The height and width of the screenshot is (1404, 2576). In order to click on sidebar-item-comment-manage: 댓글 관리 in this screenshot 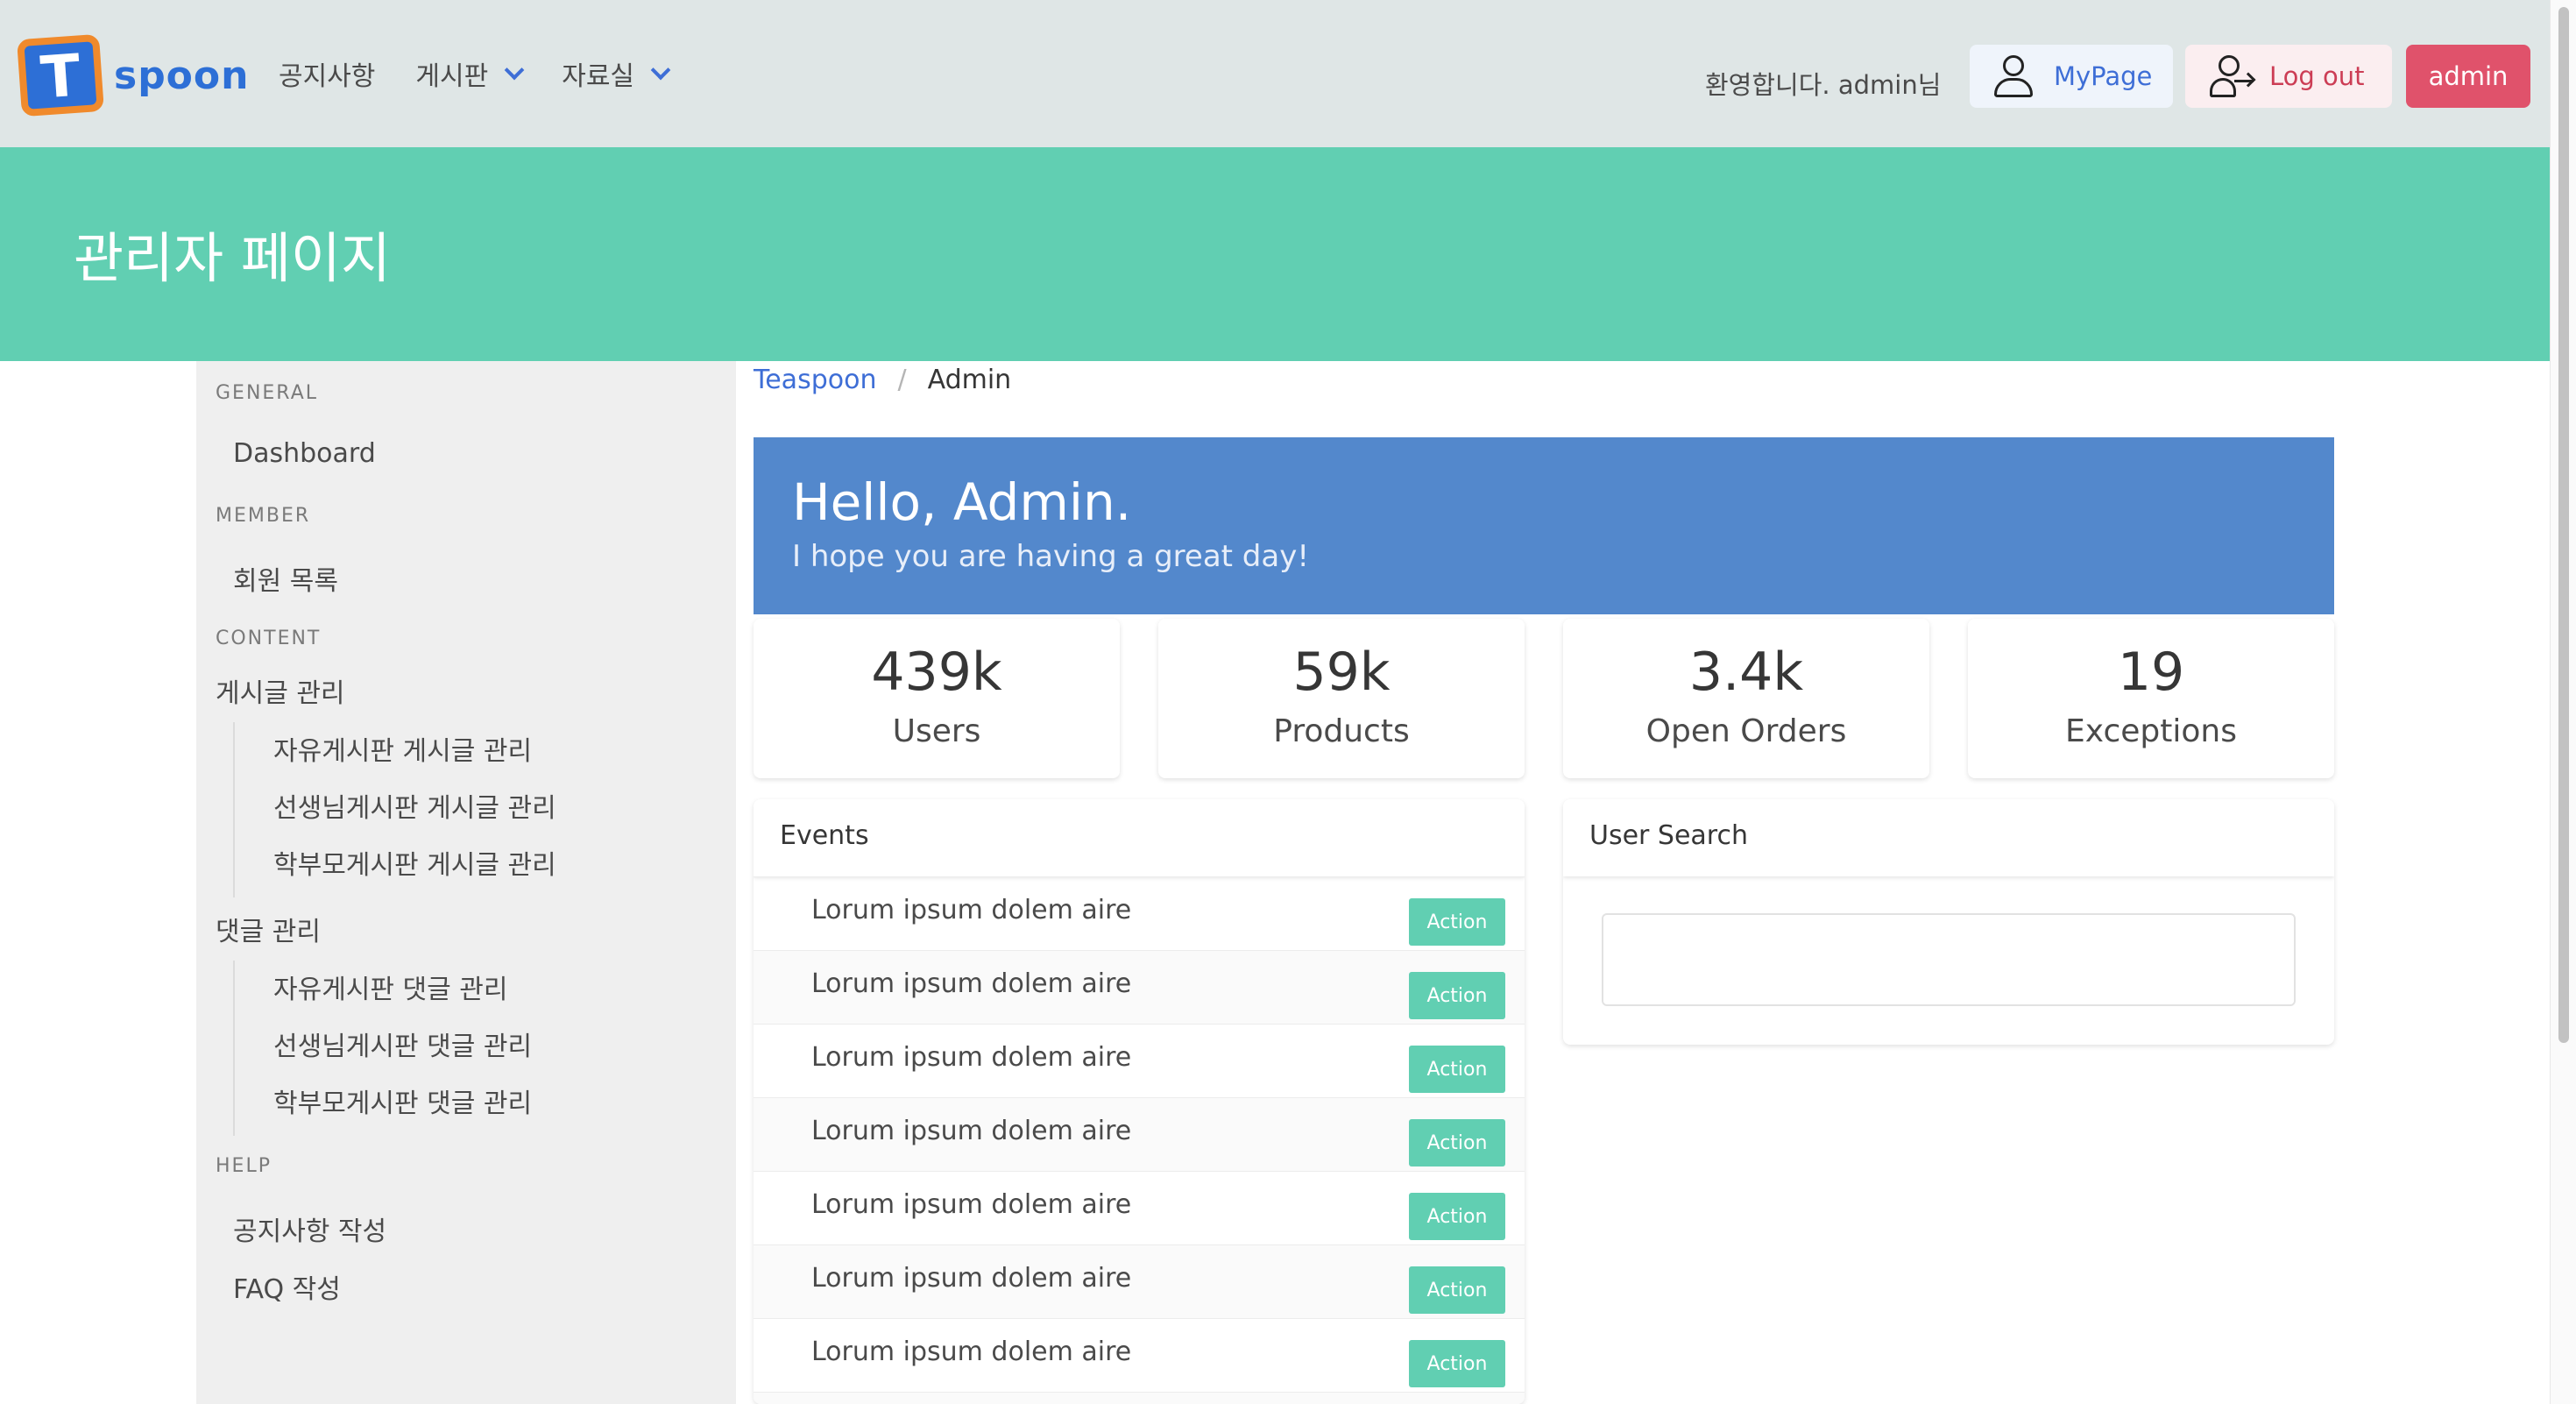, I will do `click(268, 929)`.